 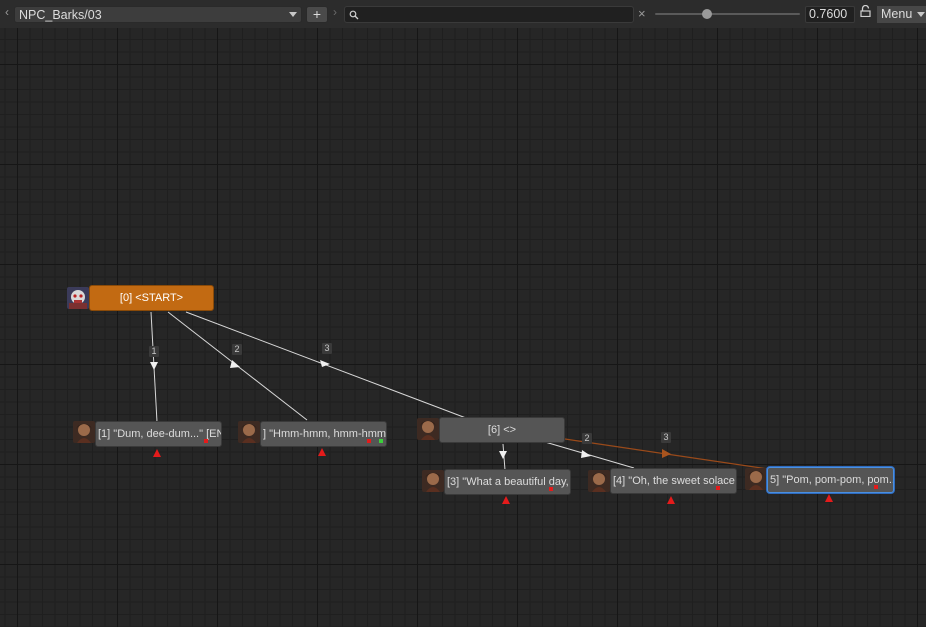 I want to click on lock-icon, so click(x=865, y=12).